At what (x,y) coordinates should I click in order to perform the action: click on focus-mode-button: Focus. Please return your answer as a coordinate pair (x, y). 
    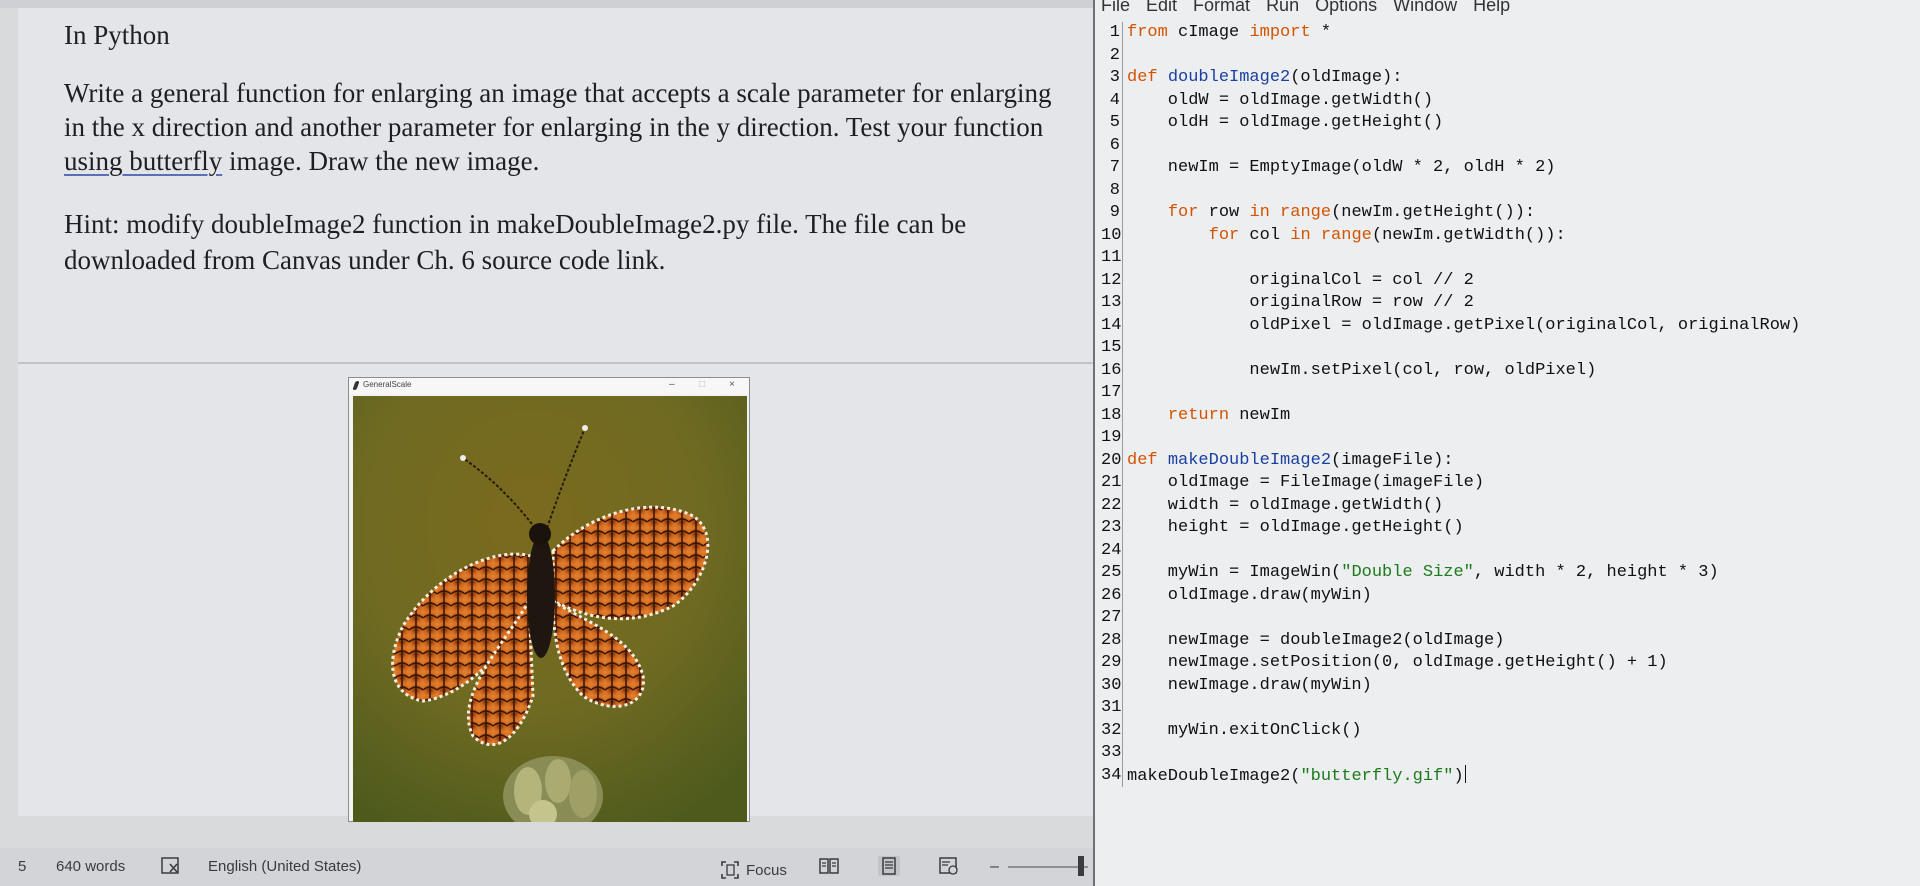
    Looking at the image, I should click on (753, 870).